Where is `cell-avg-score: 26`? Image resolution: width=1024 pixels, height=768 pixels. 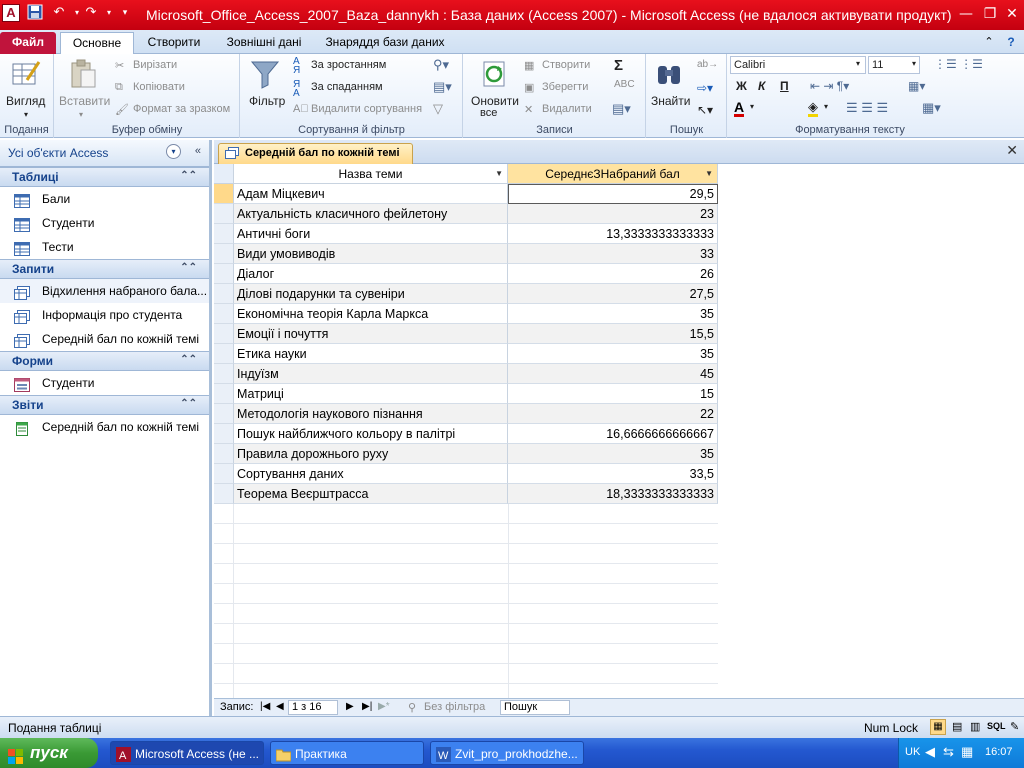
cell-avg-score: 26 is located at coordinates (613, 274).